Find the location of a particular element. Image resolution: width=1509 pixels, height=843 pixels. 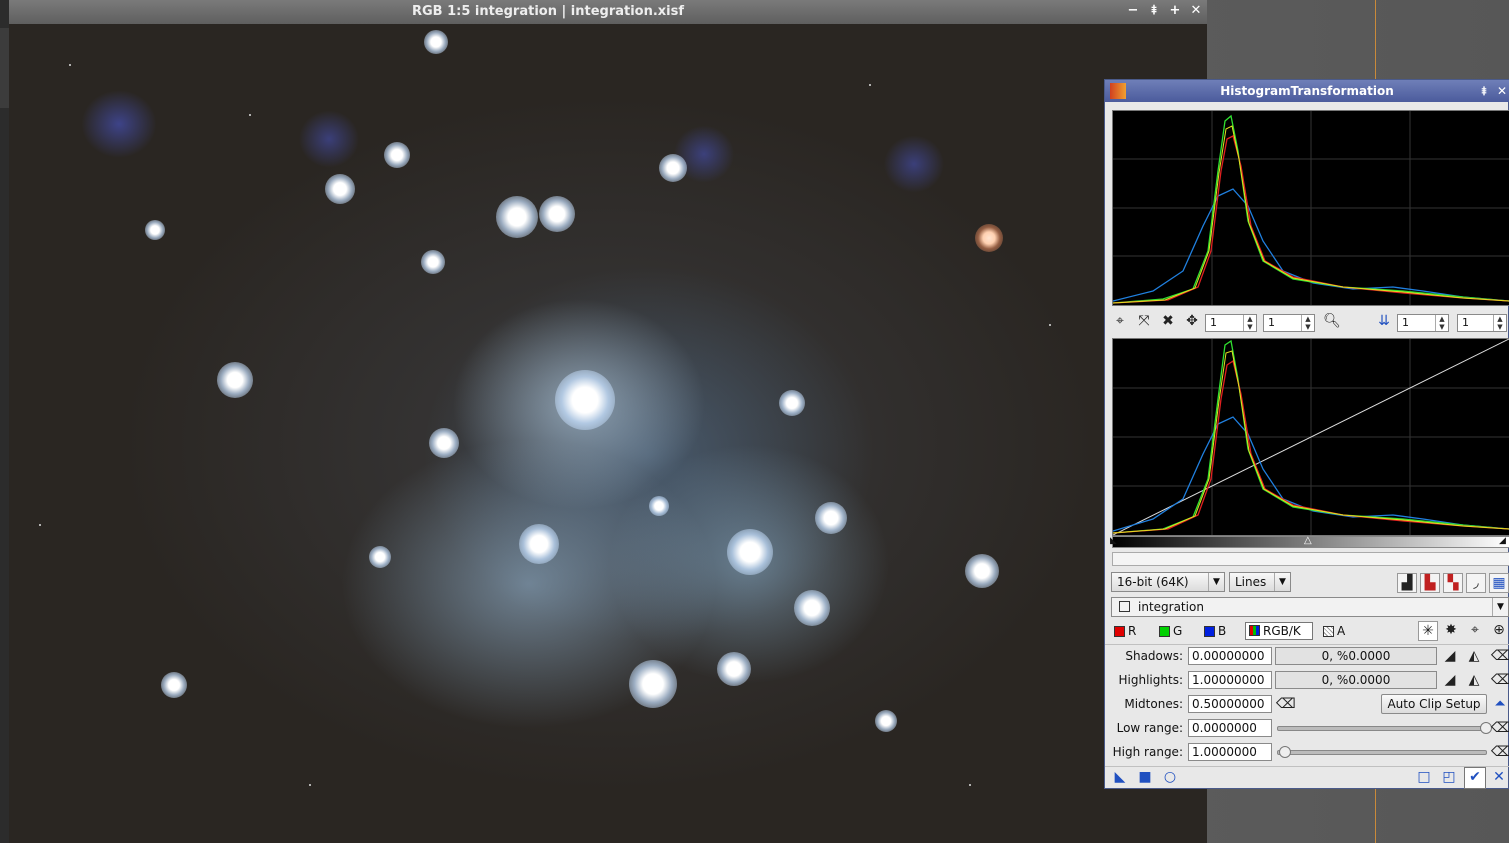

highlights-input: 1.00000000 is located at coordinates (1230, 680).